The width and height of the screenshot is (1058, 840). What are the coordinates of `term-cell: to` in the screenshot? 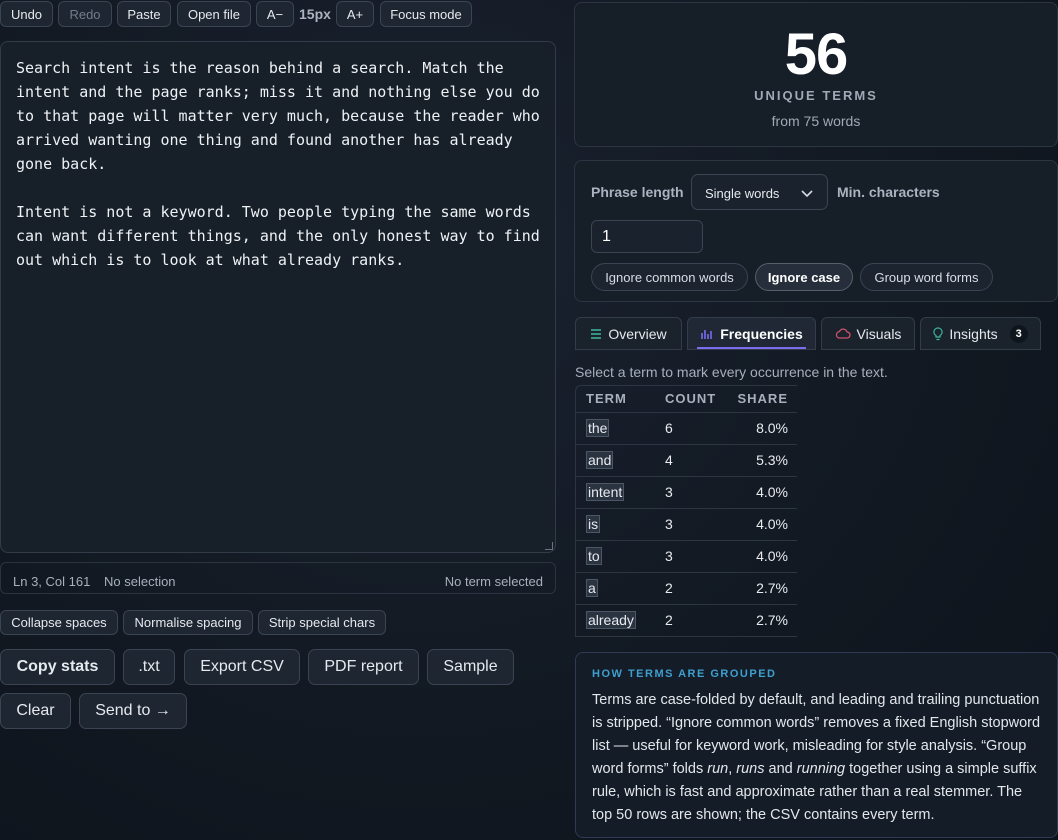 It's located at (594, 556).